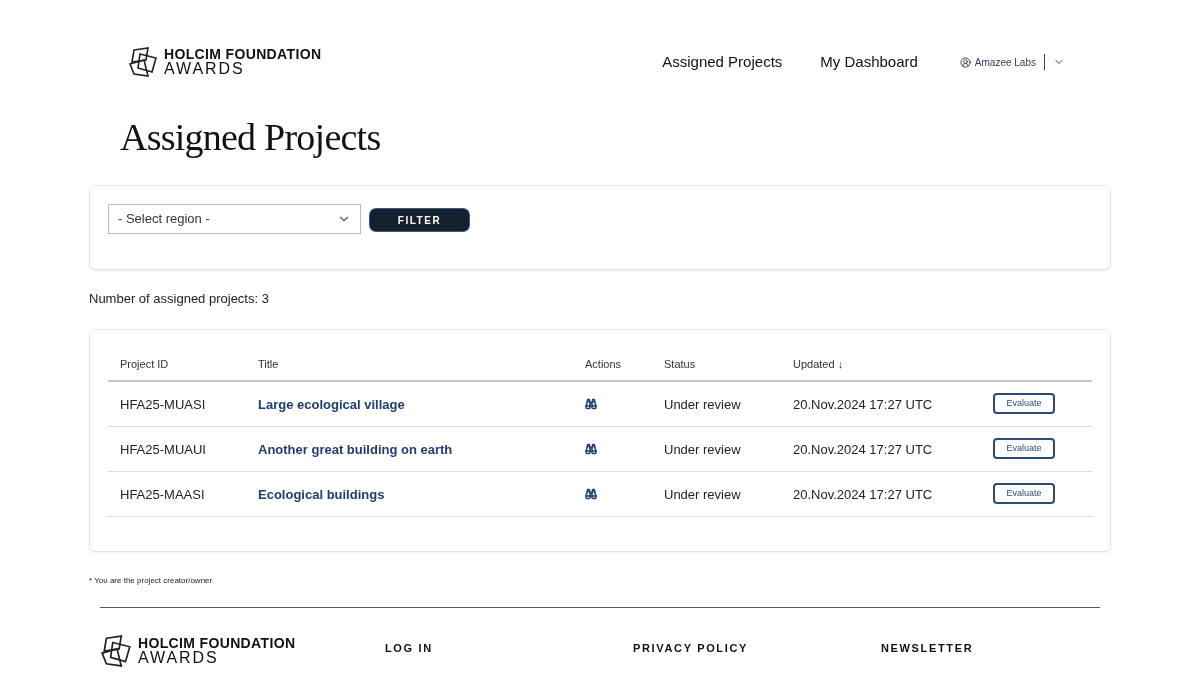 This screenshot has height=675, width=1200. What do you see at coordinates (144, 364) in the screenshot?
I see `column-header: Project ID` at bounding box center [144, 364].